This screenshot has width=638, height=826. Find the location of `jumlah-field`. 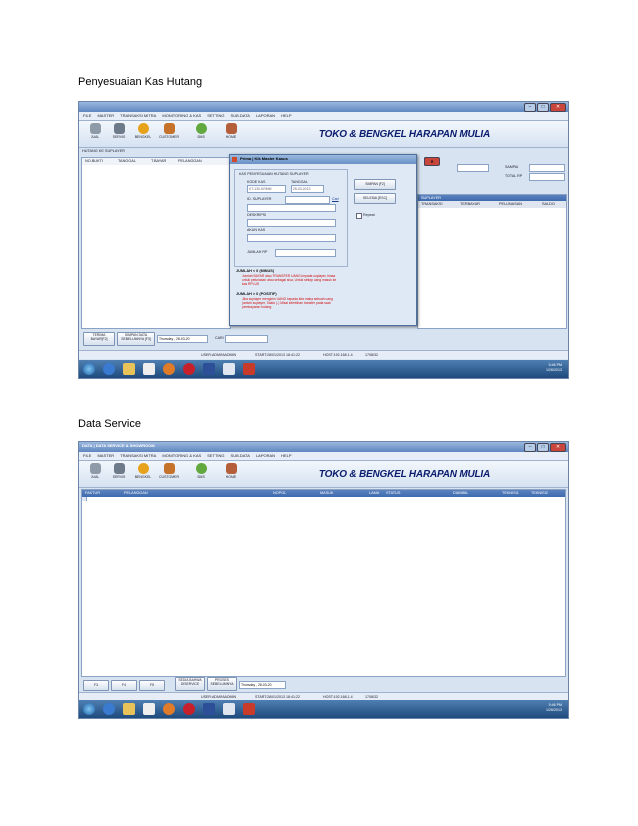

jumlah-field is located at coordinates (305, 253).